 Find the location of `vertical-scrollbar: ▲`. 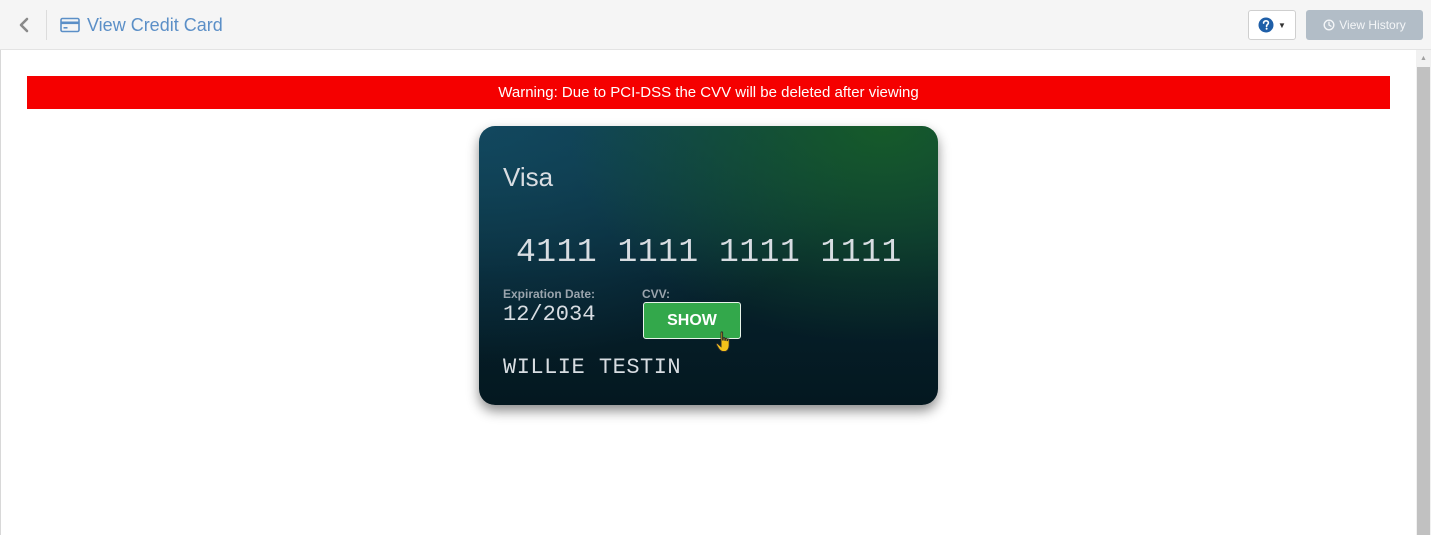

vertical-scrollbar: ▲ is located at coordinates (1423, 292).